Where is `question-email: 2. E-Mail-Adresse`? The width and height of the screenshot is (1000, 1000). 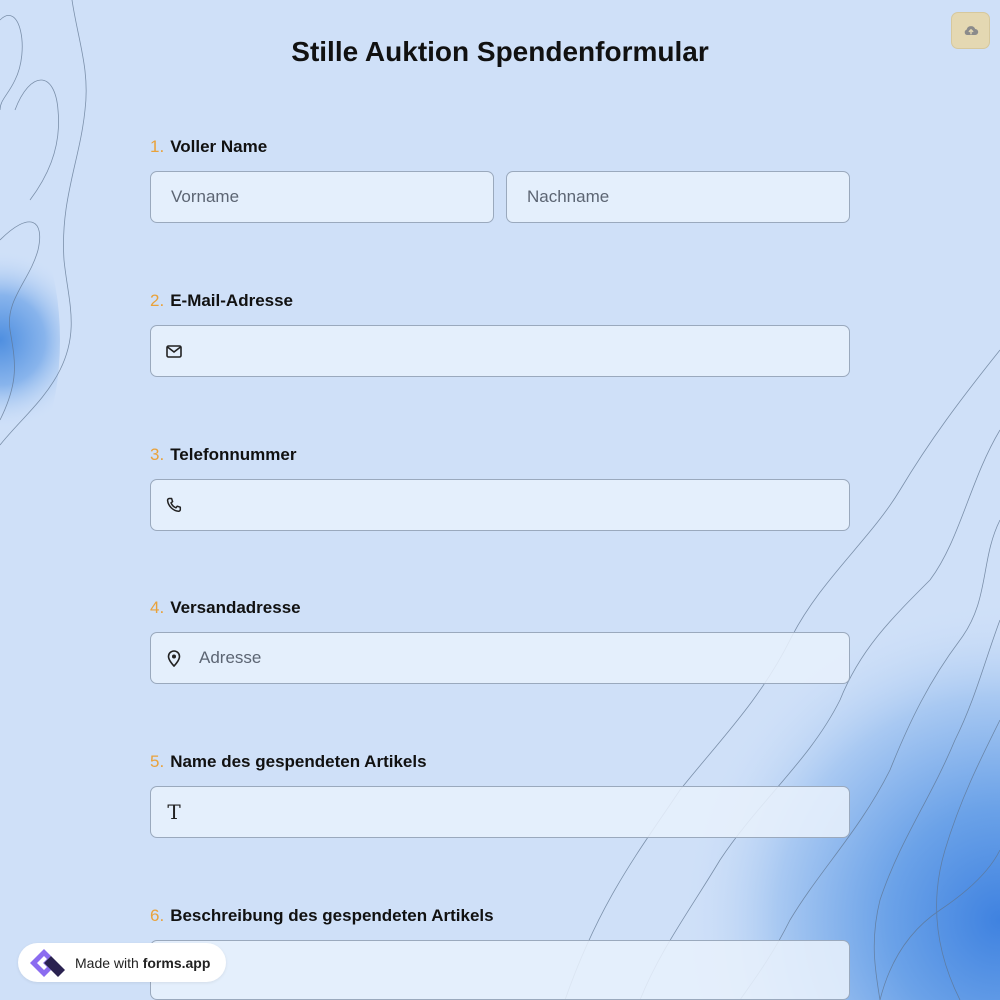 question-email: 2. E-Mail-Adresse is located at coordinates (500, 333).